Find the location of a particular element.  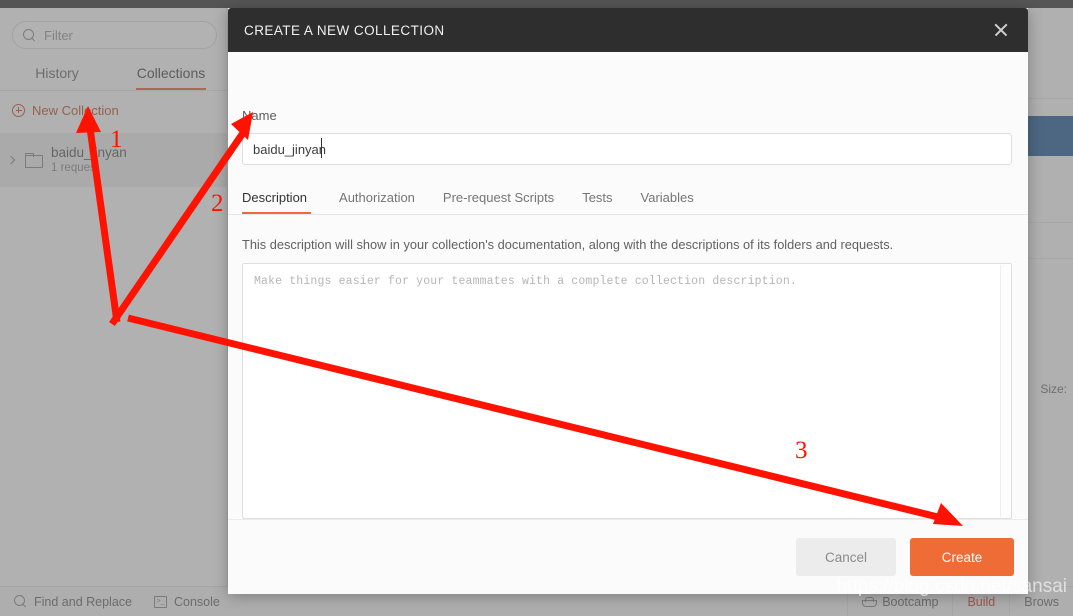

text-caret is located at coordinates (321, 148).